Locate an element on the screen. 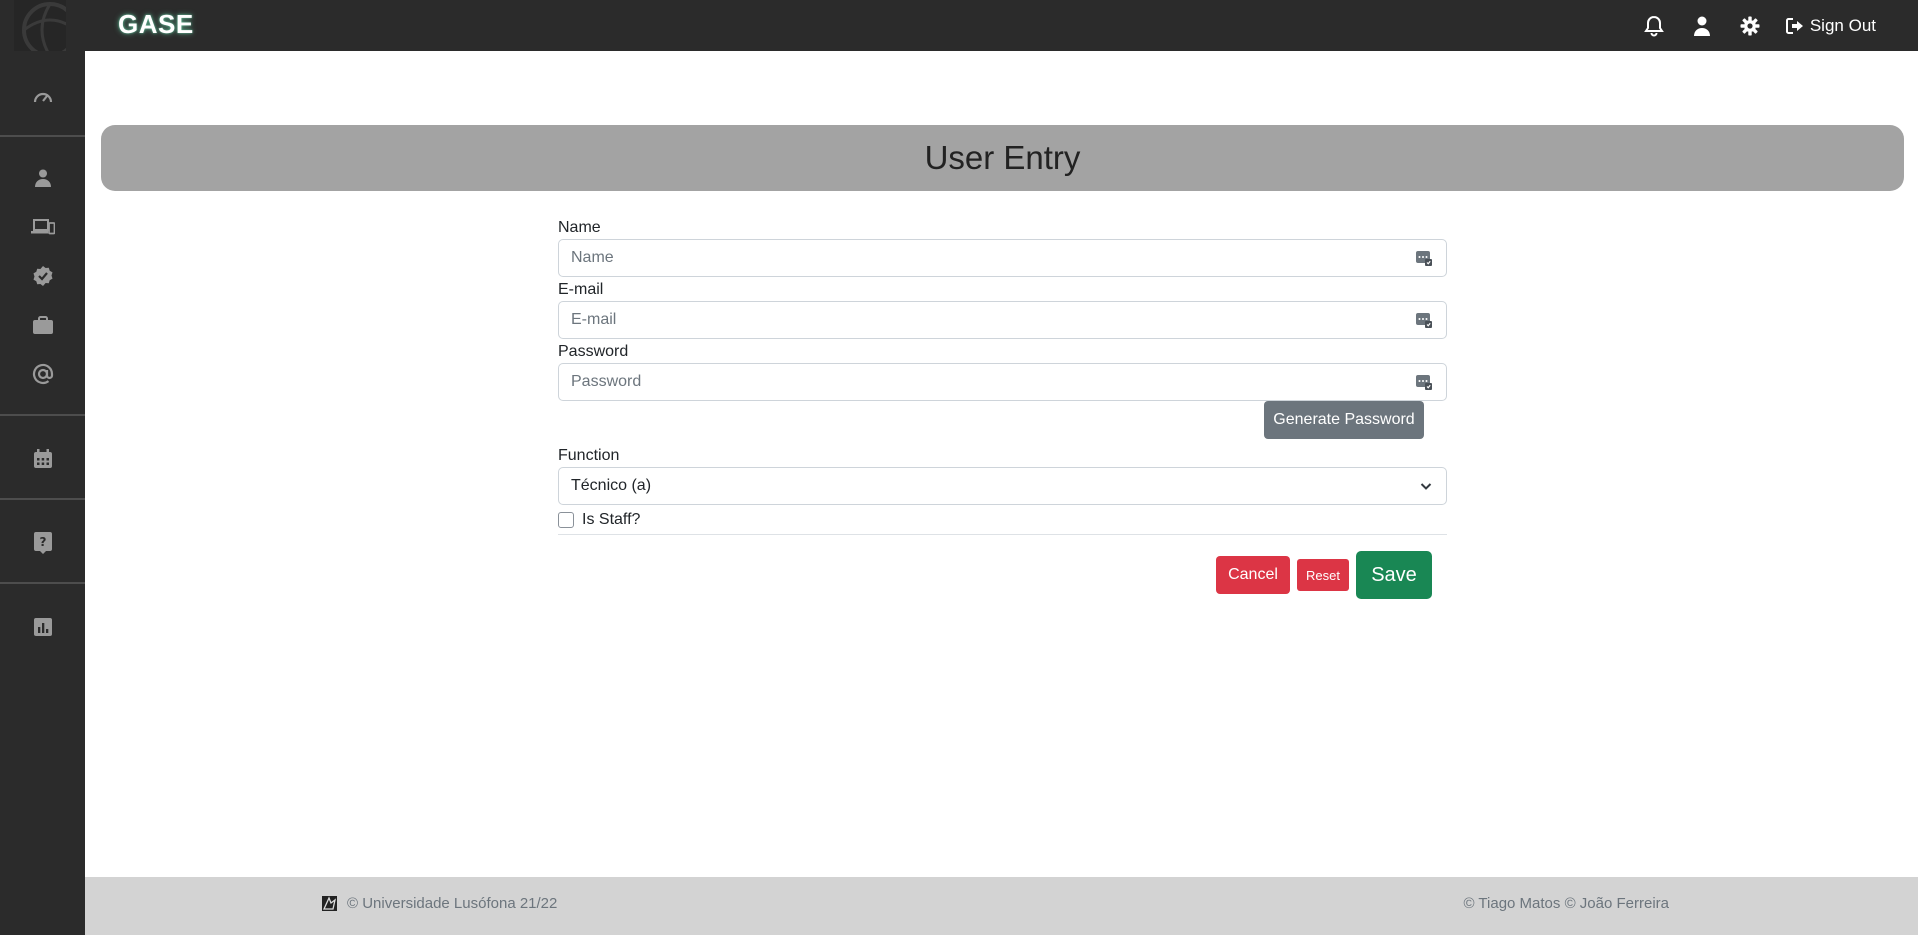 The image size is (1918, 935). sidebar-item-devices is located at coordinates (42, 227).